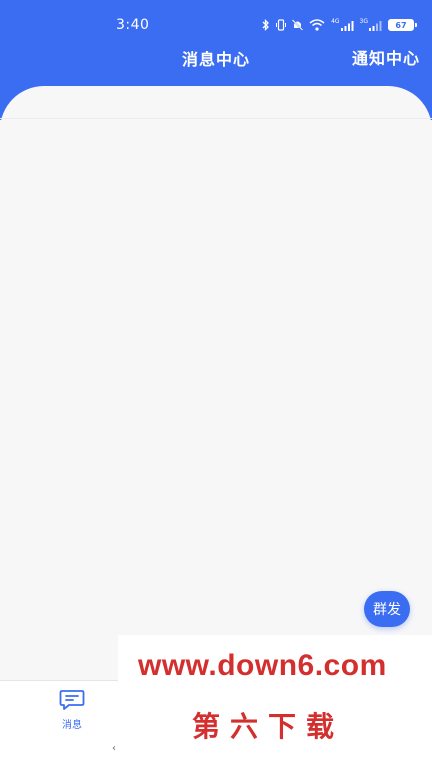 This screenshot has height=768, width=432. What do you see at coordinates (72, 700) in the screenshot?
I see `message-icon` at bounding box center [72, 700].